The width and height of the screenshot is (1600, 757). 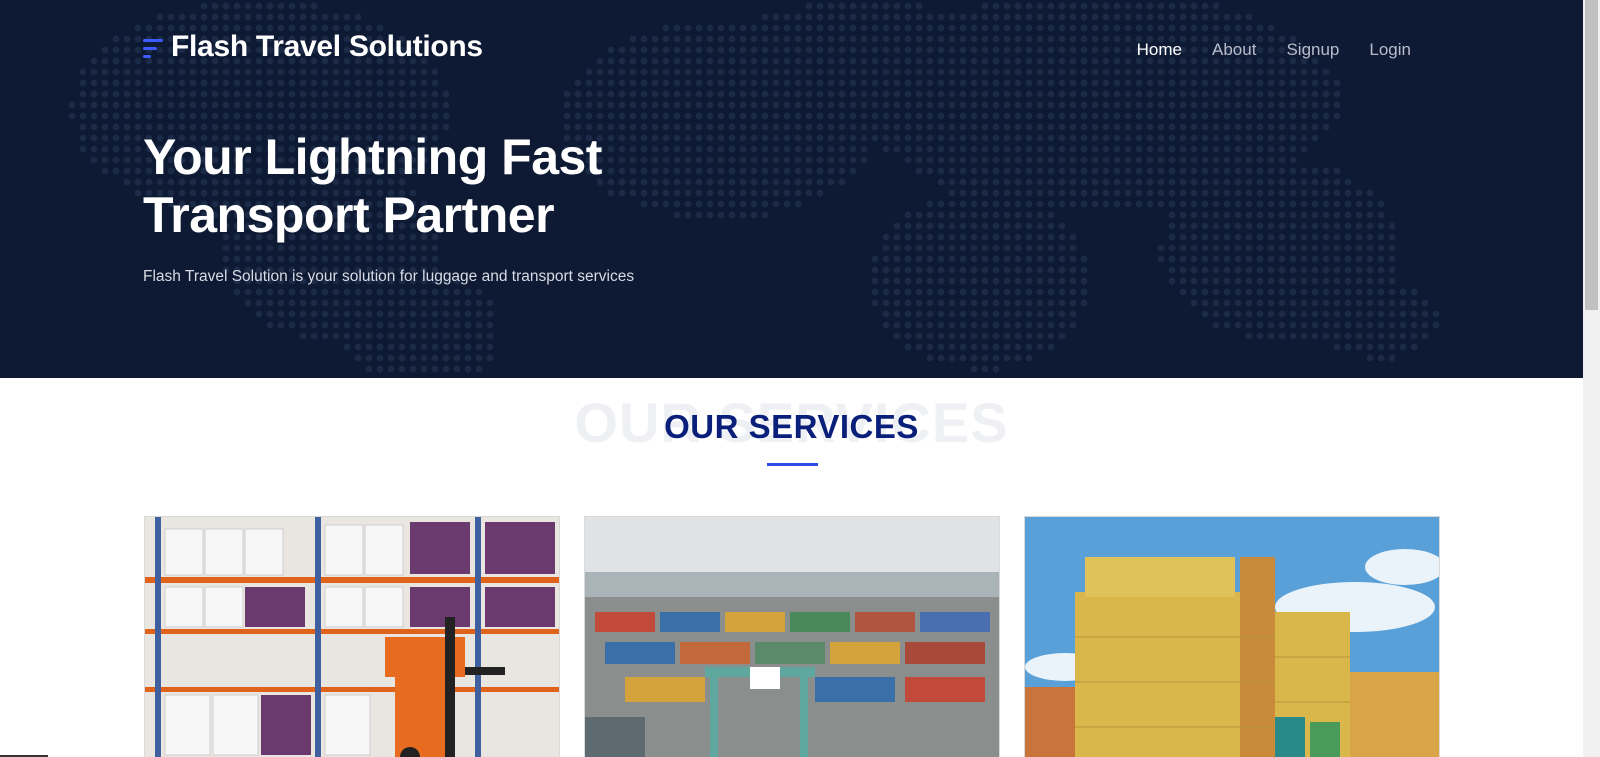 I want to click on stacked-containers-image, so click(x=1232, y=637).